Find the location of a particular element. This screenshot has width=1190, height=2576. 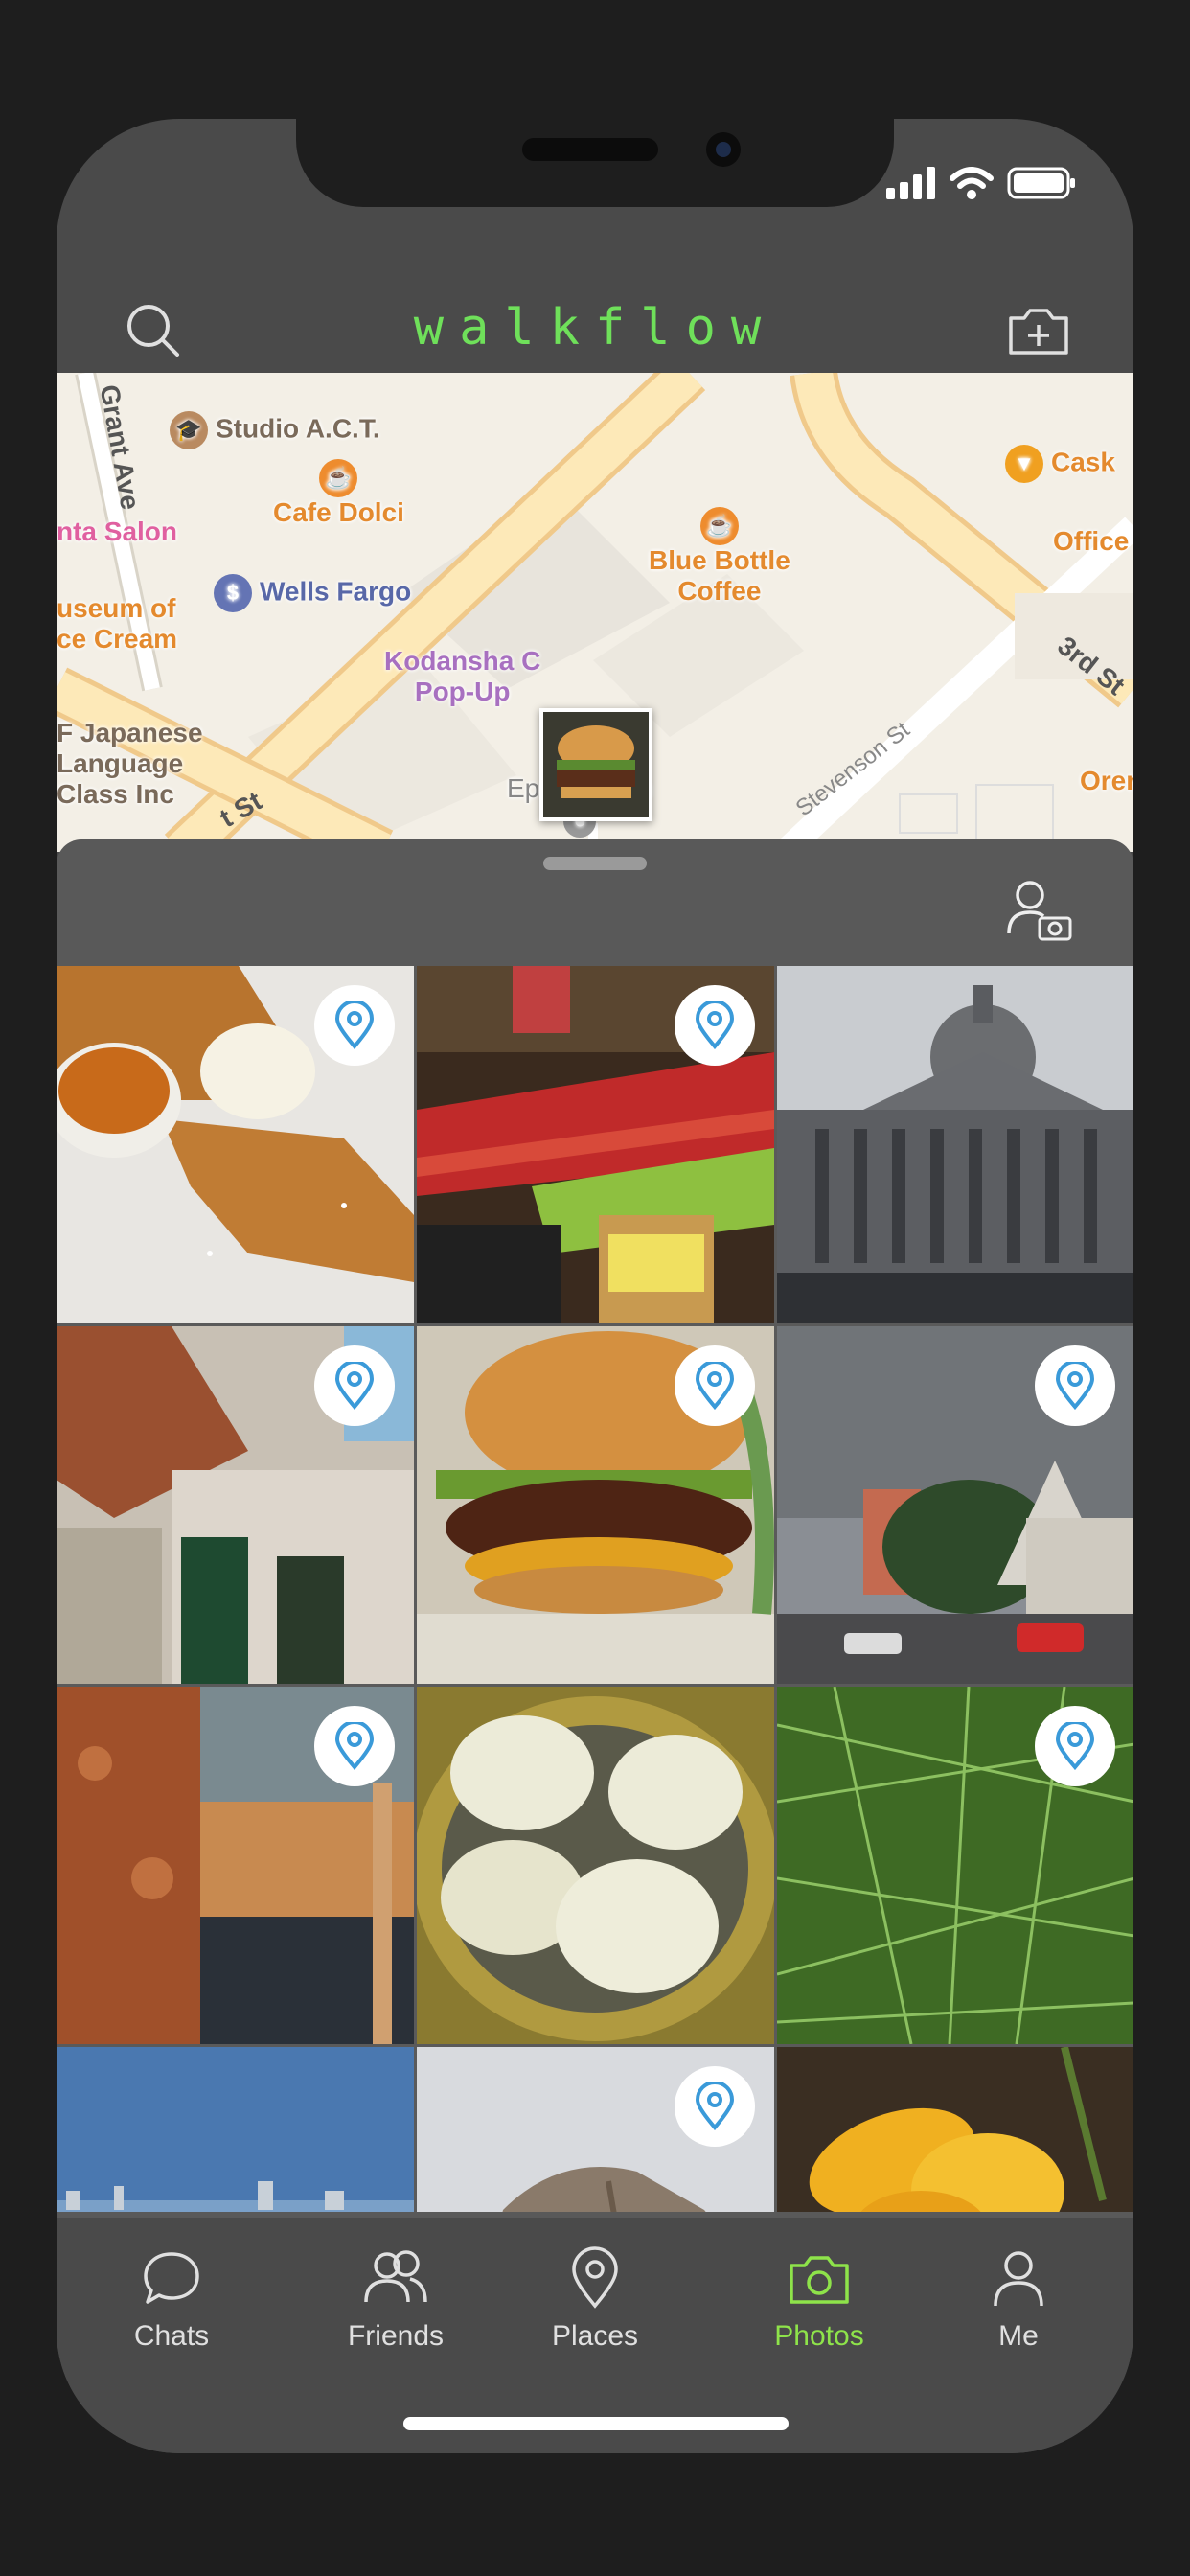

poi-kodansha: Kodansha C Pop-Up is located at coordinates (462, 676).